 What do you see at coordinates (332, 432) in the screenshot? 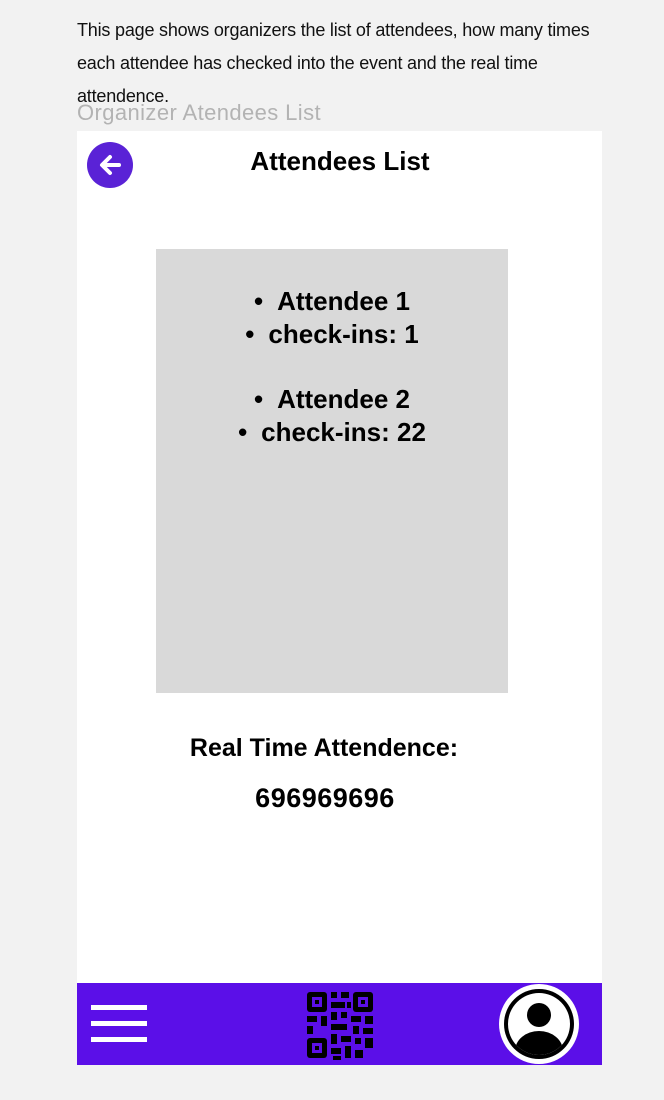
I see `attendee-checkins: check-ins: 22` at bounding box center [332, 432].